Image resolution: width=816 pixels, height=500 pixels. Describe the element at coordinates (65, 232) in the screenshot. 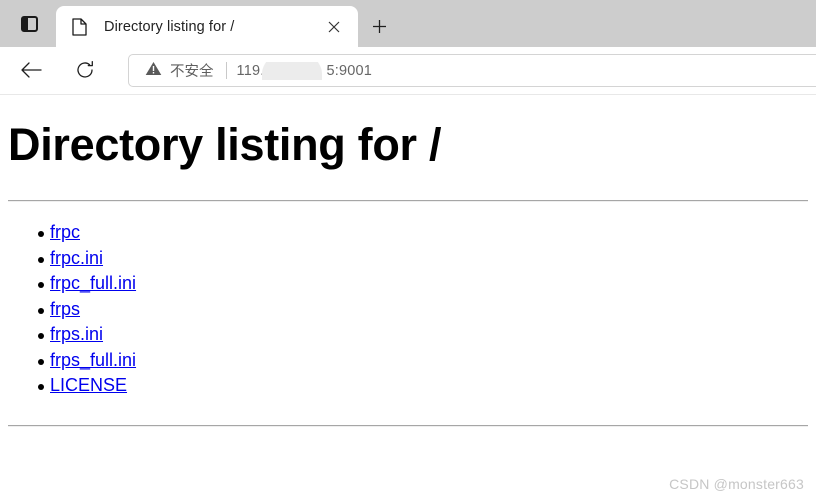

I see `file-link: frpc` at that location.